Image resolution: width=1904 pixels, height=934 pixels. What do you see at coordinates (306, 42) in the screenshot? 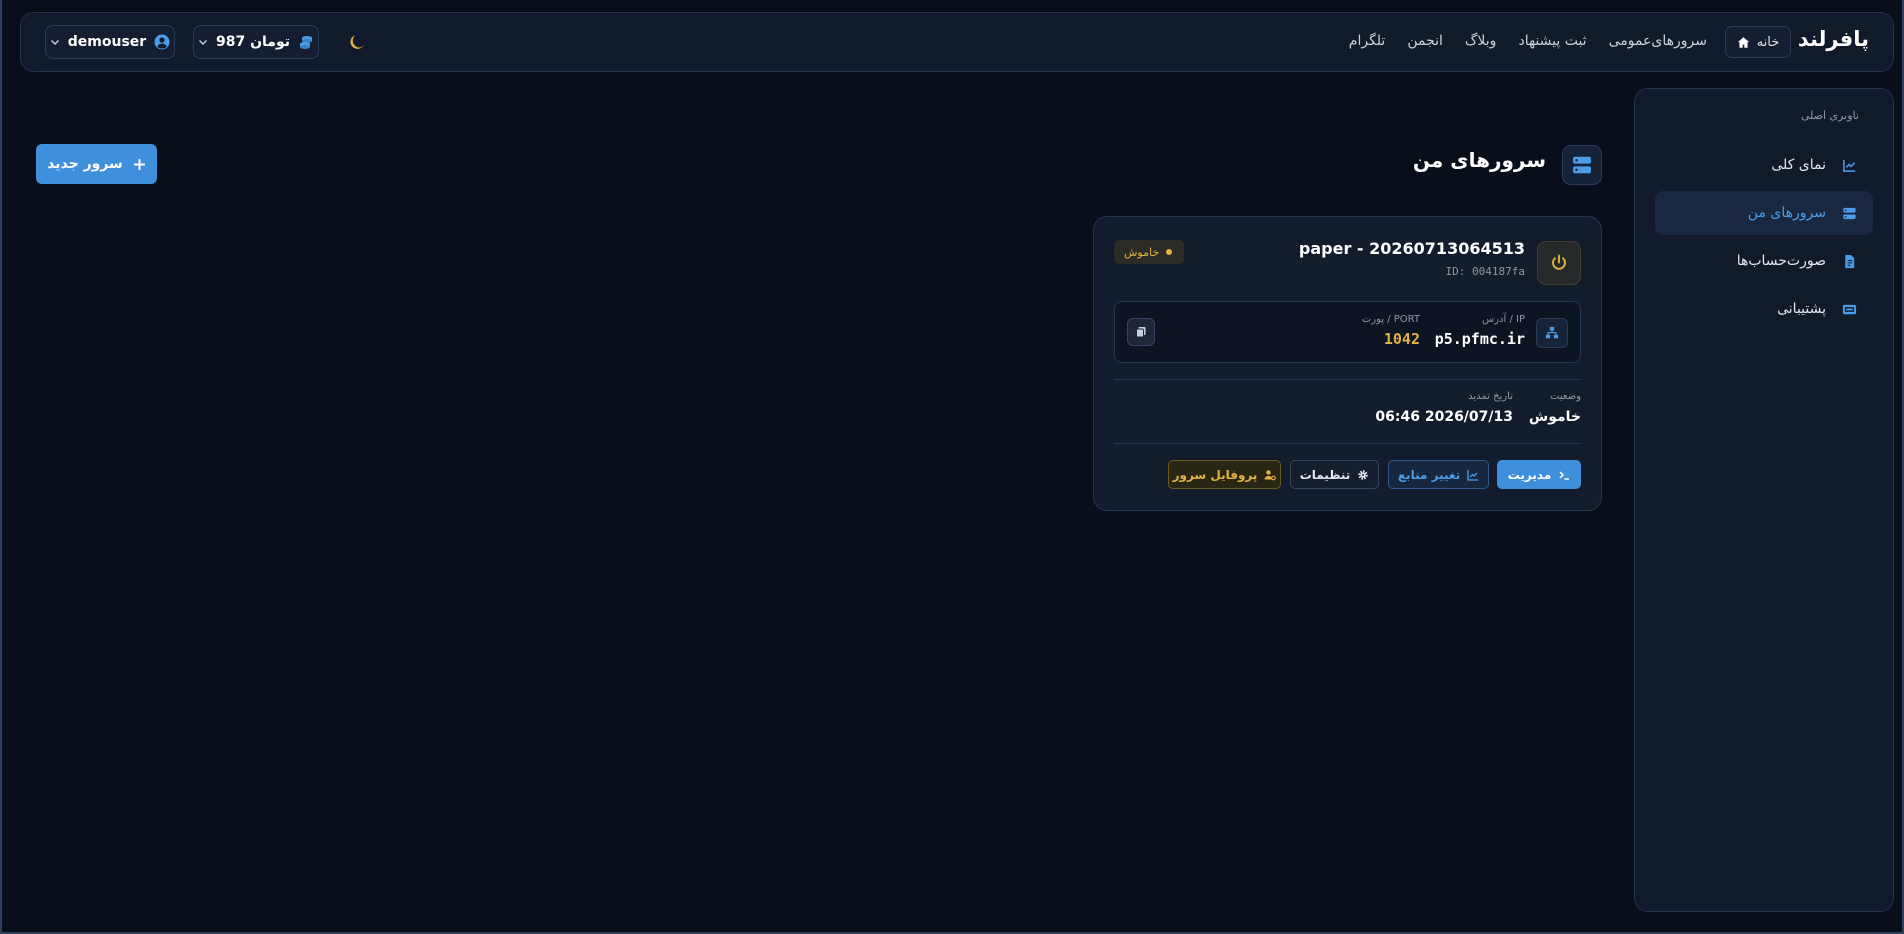
I see `coins-icon` at bounding box center [306, 42].